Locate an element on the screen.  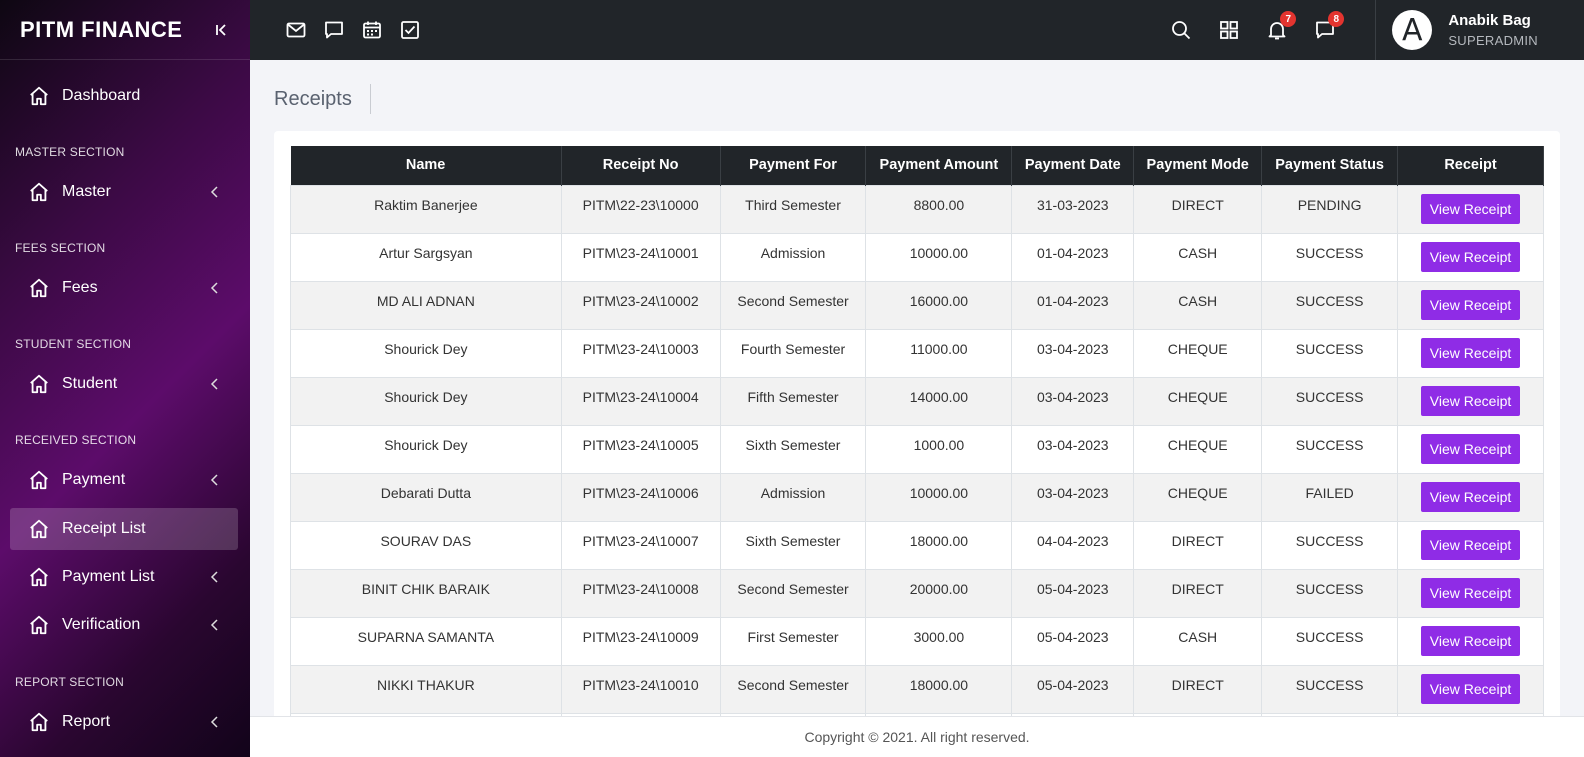
sidebar-item-payment: Payment is located at coordinates (124, 480).